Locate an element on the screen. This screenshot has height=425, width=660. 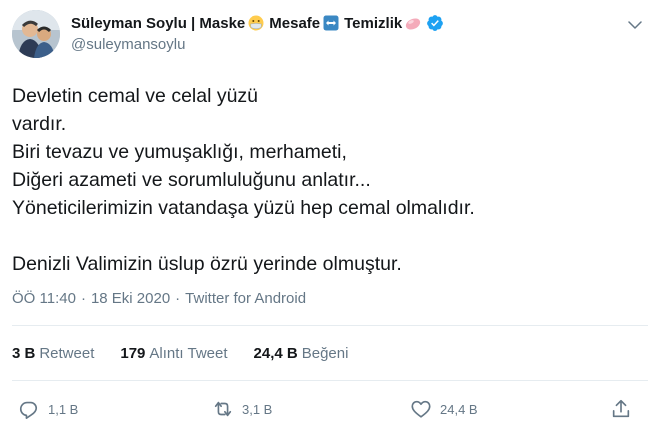
like-stat-count: 24,4 B is located at coordinates (275, 353).